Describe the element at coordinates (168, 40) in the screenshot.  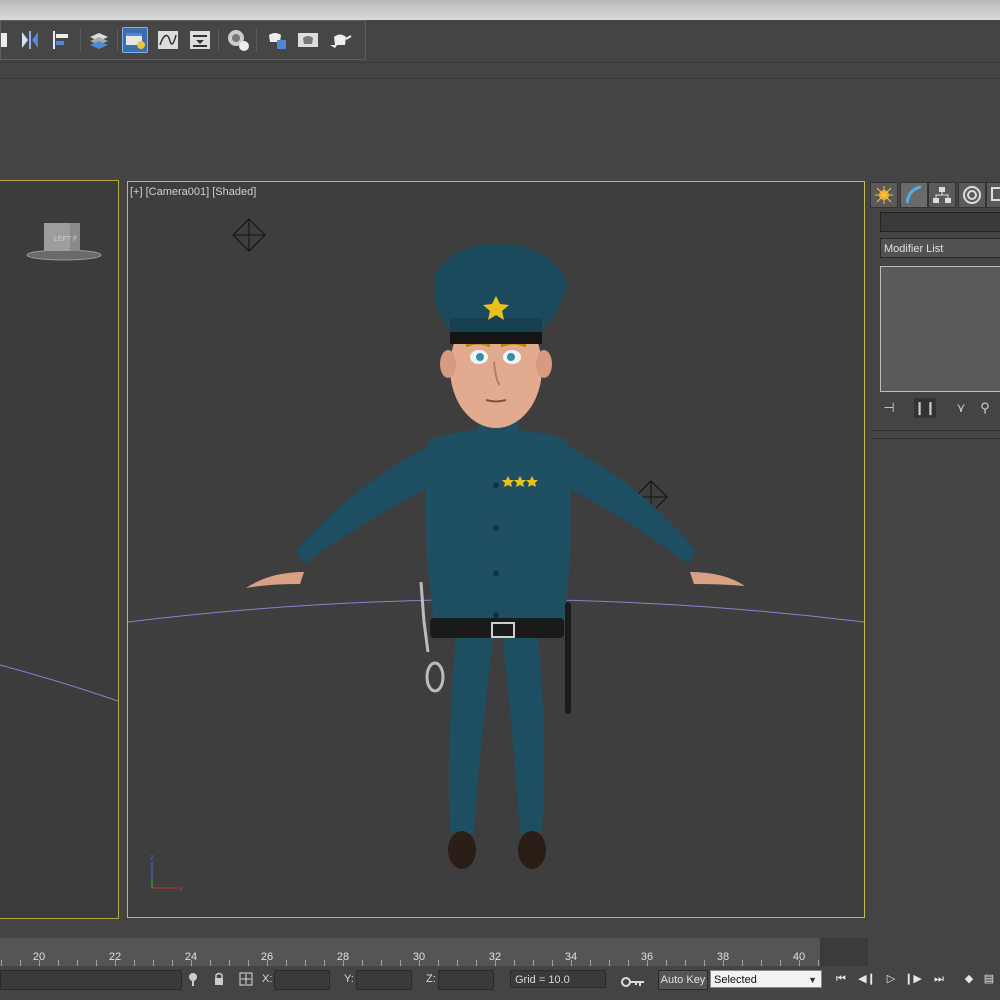
I see `curve-editor-icon` at that location.